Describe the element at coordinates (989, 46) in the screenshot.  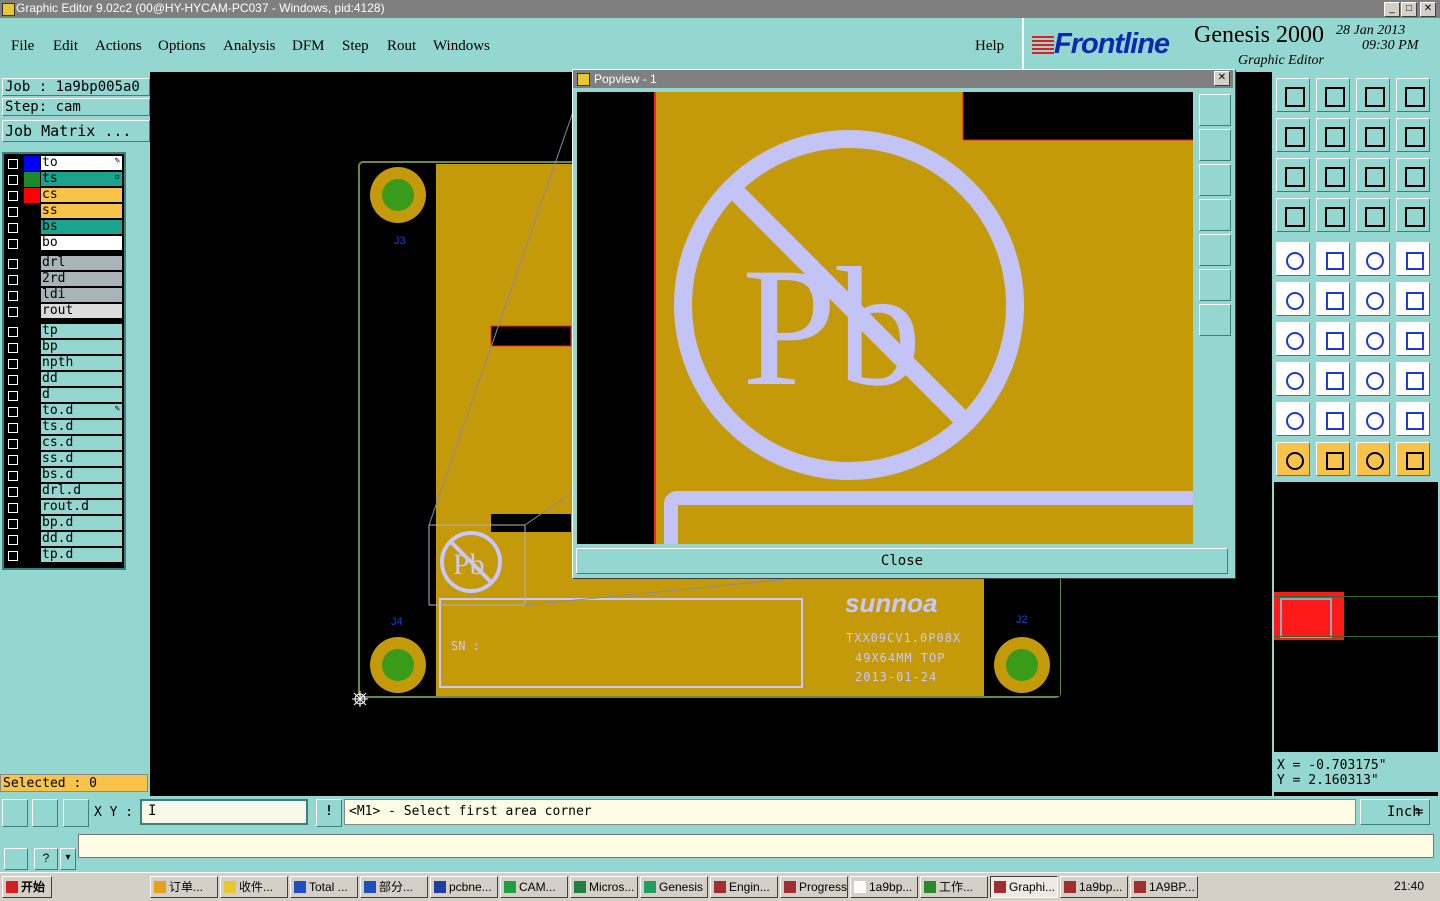
I see `menu-help: Help` at that location.